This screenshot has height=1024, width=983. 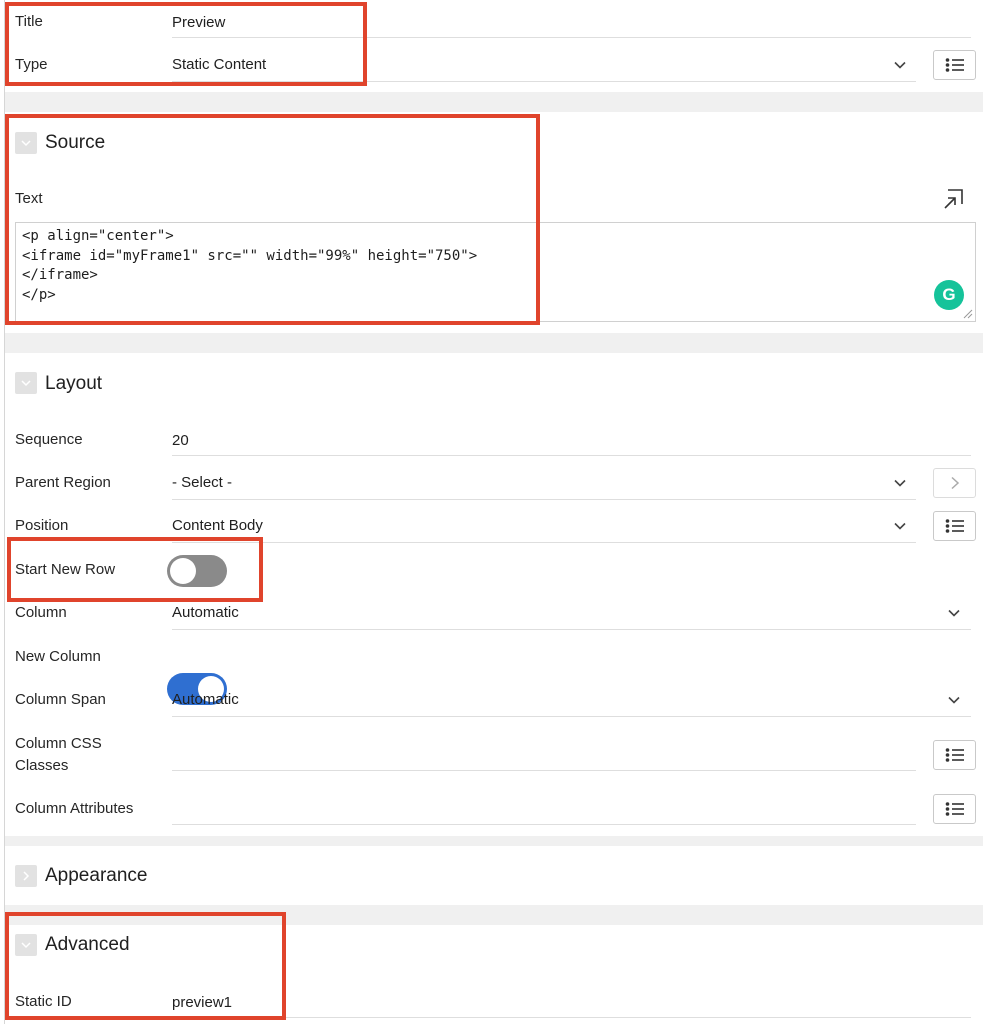 I want to click on grammarly-glyph: G, so click(x=949, y=294).